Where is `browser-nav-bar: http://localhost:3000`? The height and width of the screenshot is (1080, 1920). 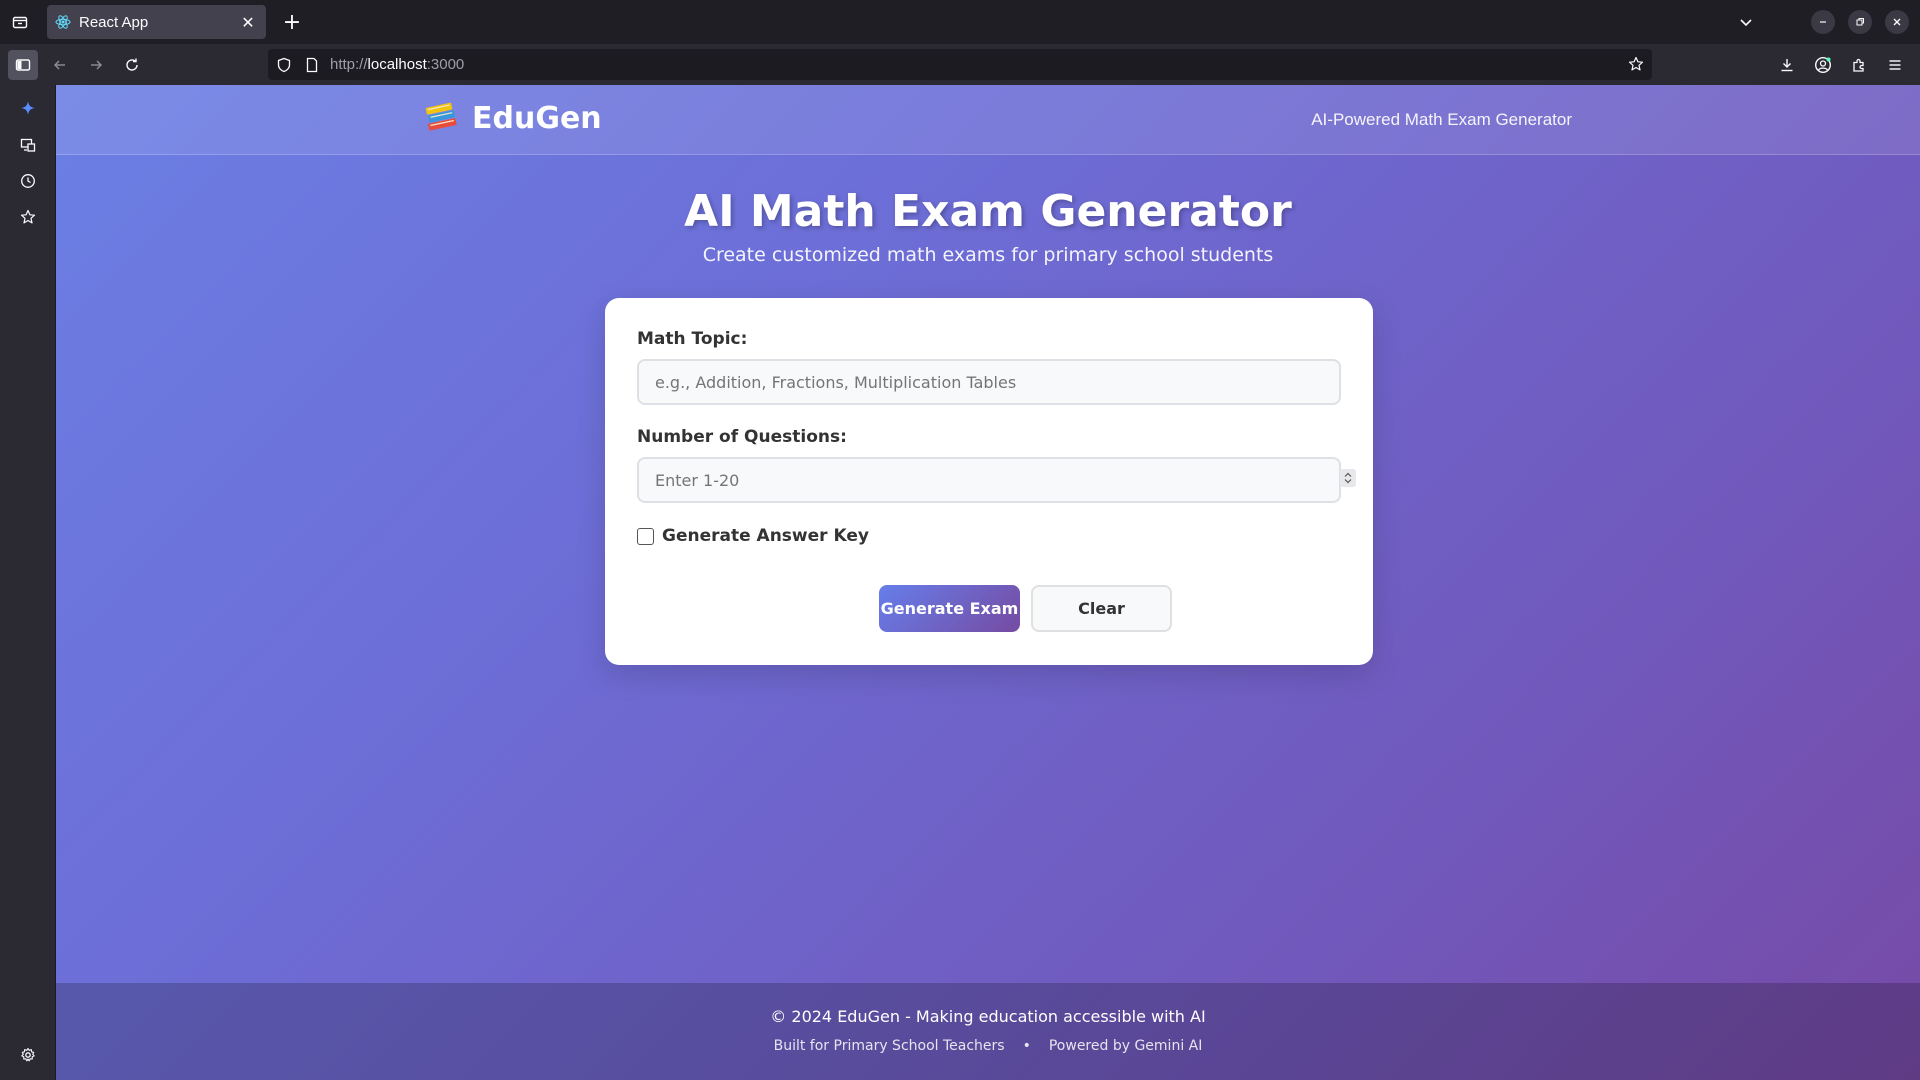
browser-nav-bar: http://localhost:3000 is located at coordinates (960, 64).